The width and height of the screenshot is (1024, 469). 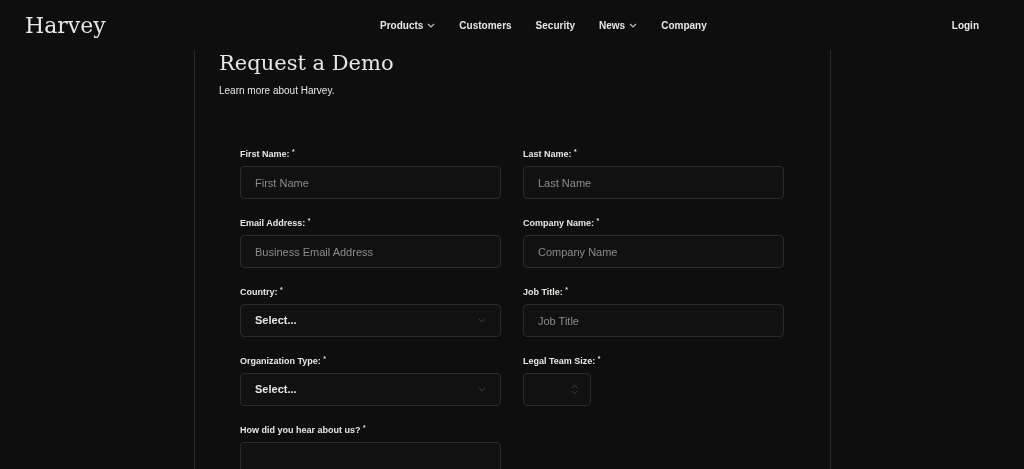 What do you see at coordinates (965, 25) in the screenshot?
I see `login-link: Login` at bounding box center [965, 25].